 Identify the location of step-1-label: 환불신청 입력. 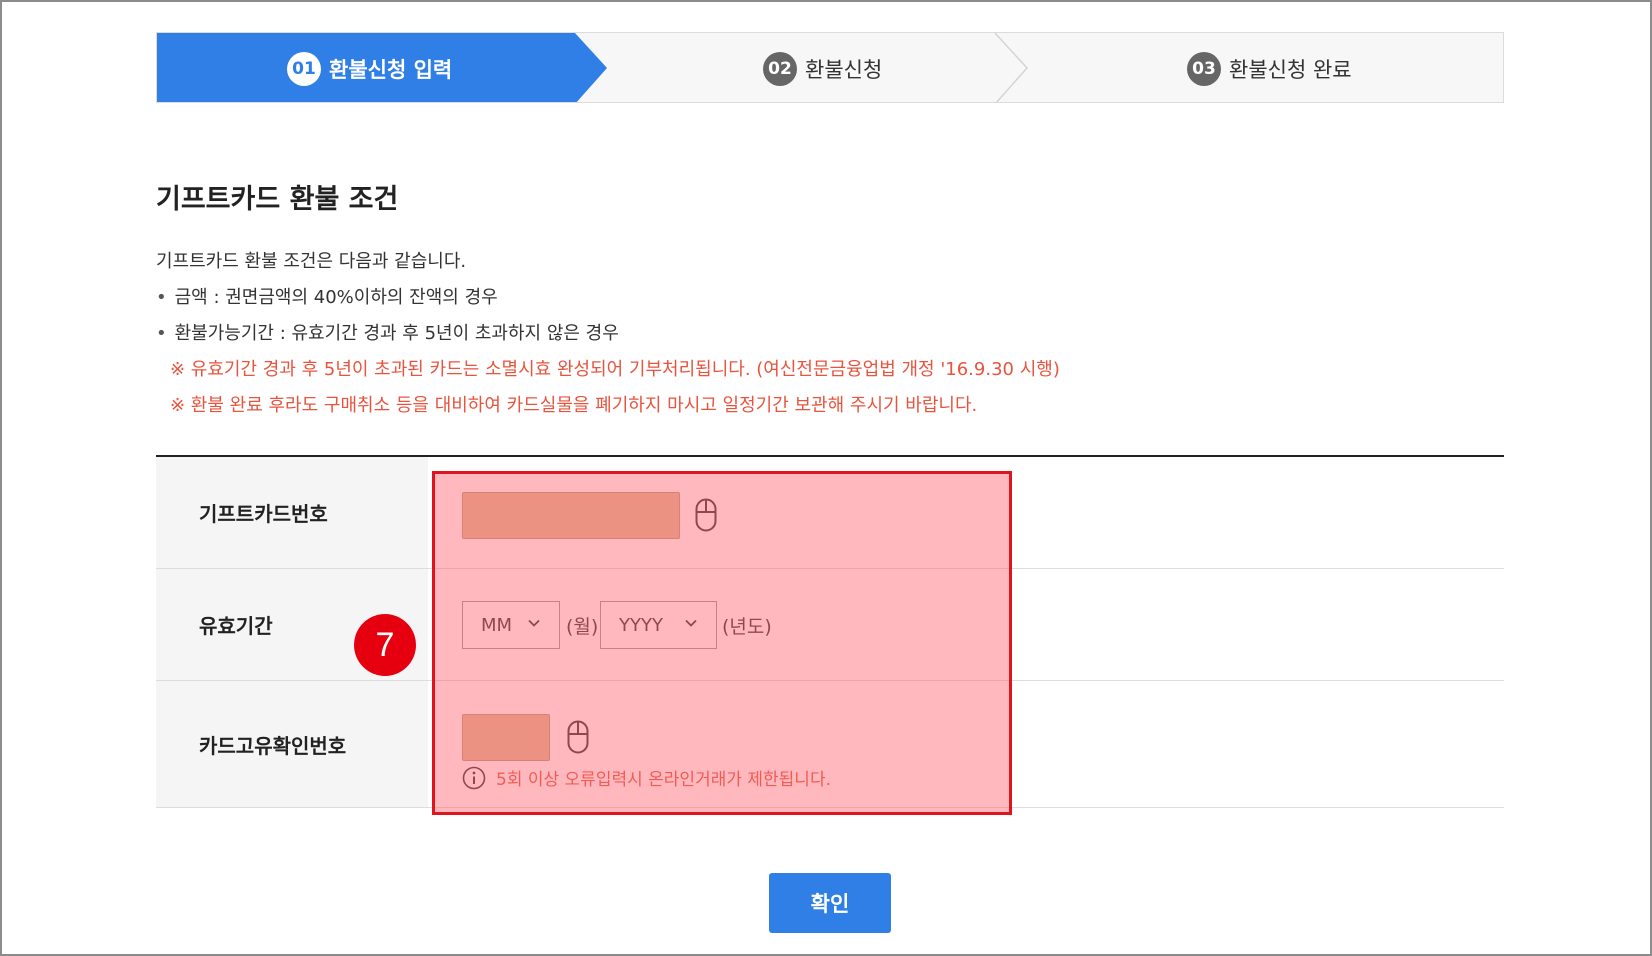
(391, 69).